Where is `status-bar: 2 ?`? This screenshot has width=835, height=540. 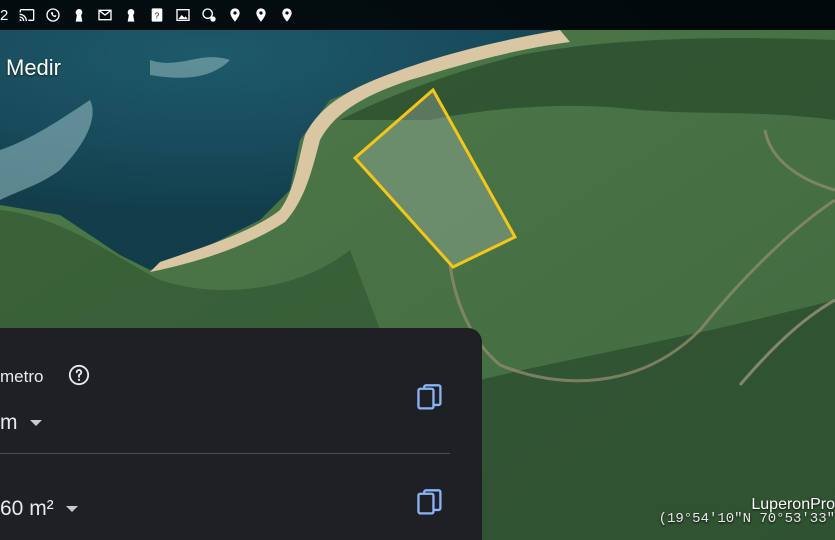 status-bar: 2 ? is located at coordinates (417, 15).